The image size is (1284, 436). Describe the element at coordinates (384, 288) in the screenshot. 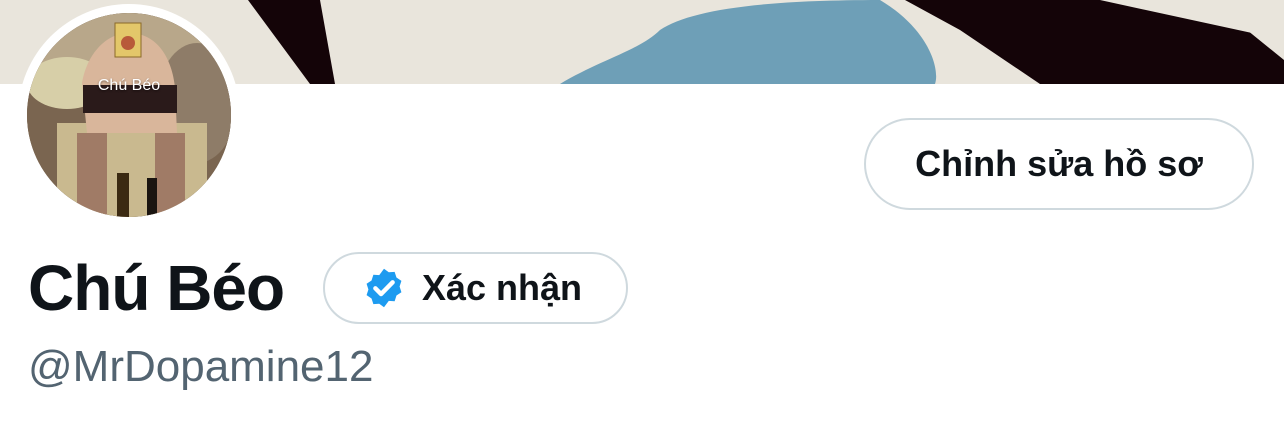

I see `verified-badge-icon` at that location.